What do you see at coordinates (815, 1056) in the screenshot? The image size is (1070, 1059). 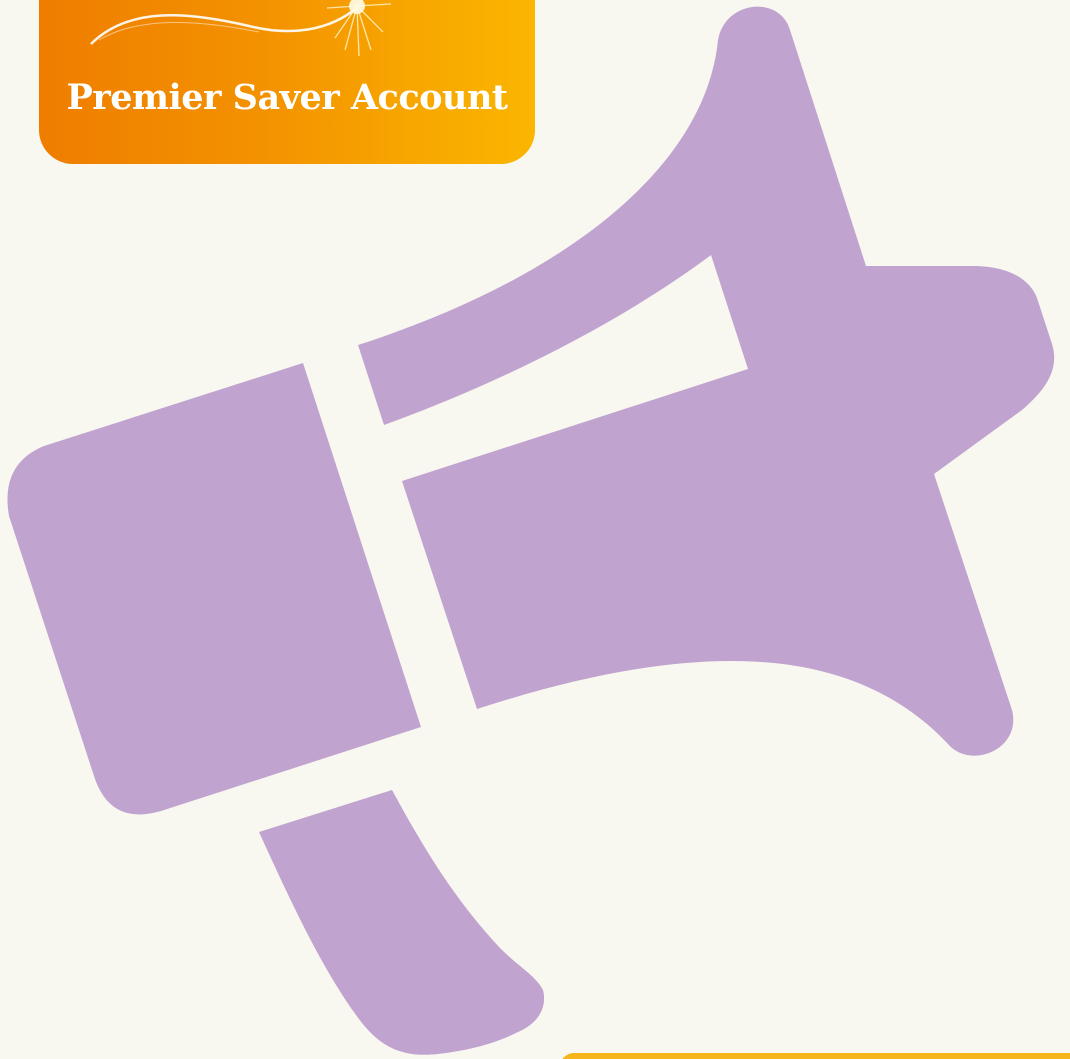 I see `corner-accent-strip` at bounding box center [815, 1056].